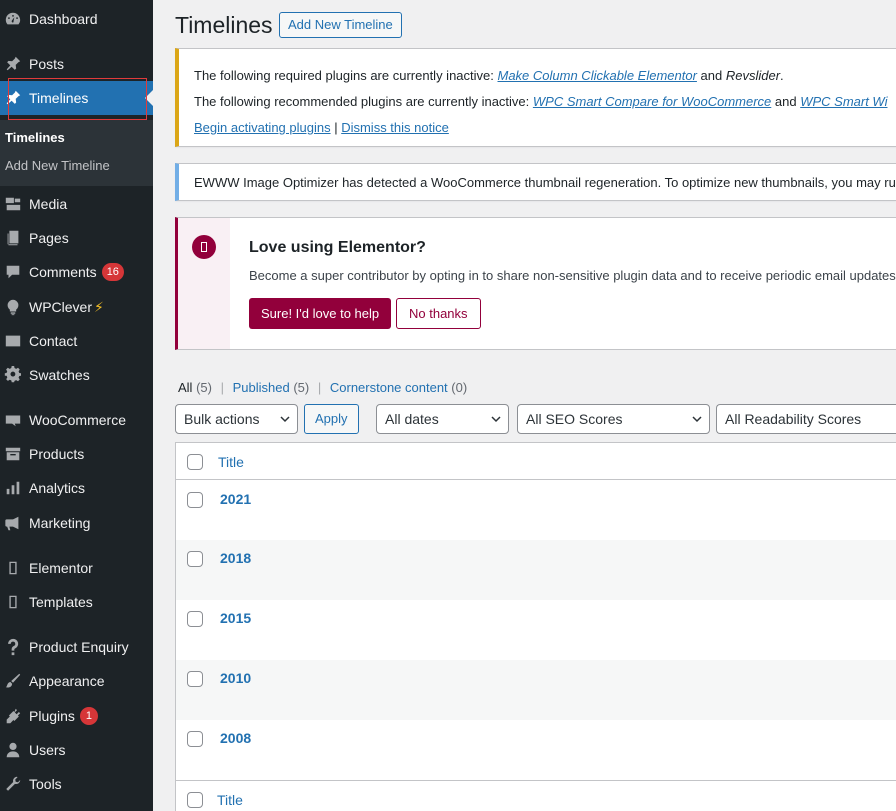  Describe the element at coordinates (536, 461) in the screenshot. I see `table-header: Title` at that location.